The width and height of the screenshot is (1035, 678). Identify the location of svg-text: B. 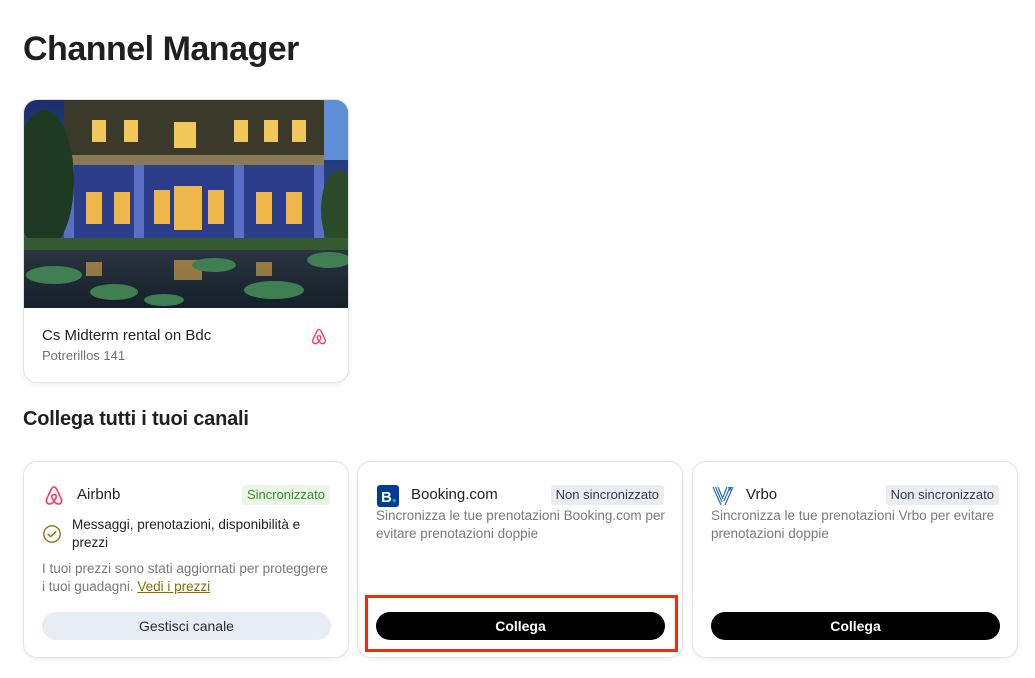
(386, 497).